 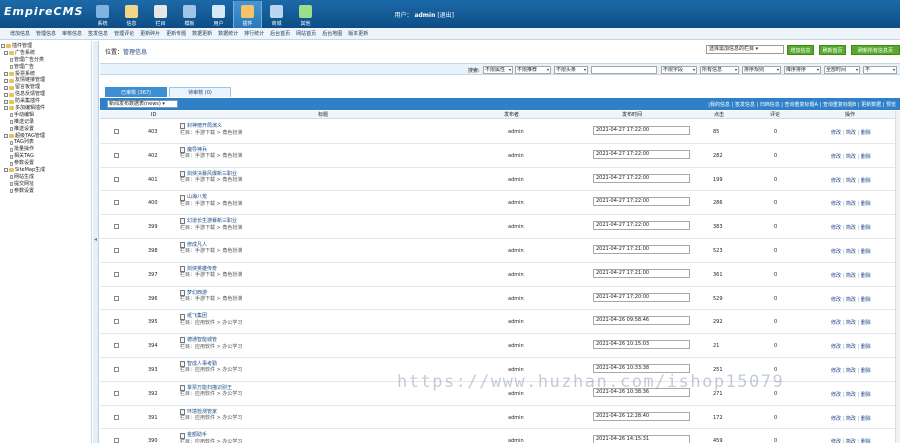 I want to click on info-select: 所有信息 ▾, so click(x=719, y=70).